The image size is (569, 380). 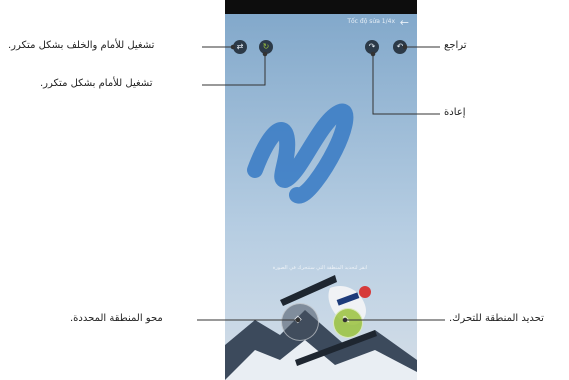 I want to click on callout-select-motion-area: تحديد المنطقة للتحرك., so click(x=496, y=318).